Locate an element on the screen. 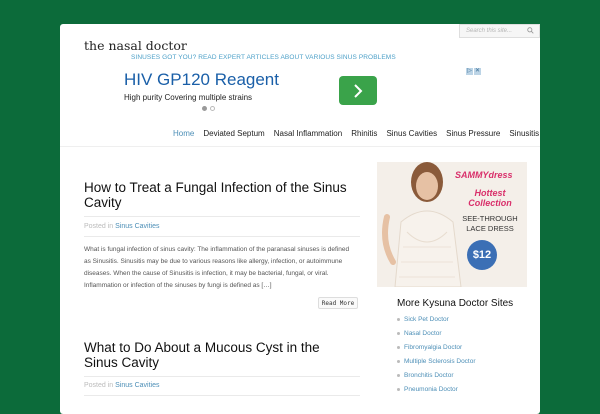 This screenshot has width=600, height=414. site-title: the nasal doctor is located at coordinates (135, 45).